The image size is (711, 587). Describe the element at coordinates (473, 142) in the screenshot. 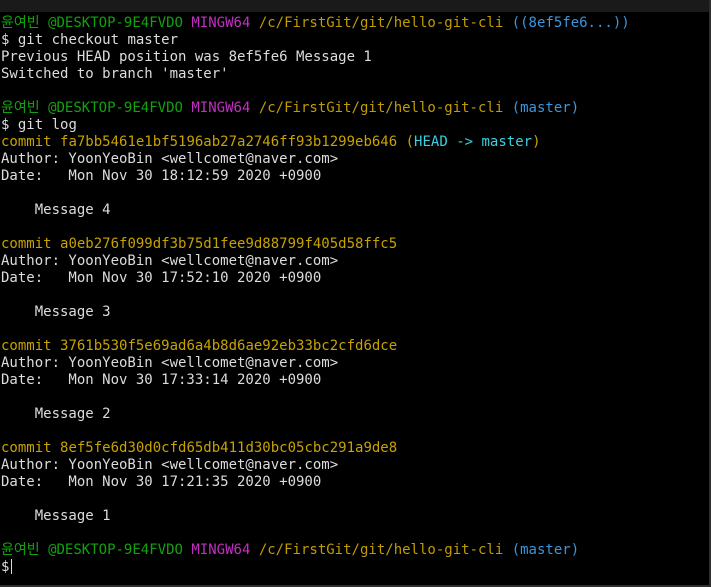

I see `head-ref-label: HEAD -> master` at that location.